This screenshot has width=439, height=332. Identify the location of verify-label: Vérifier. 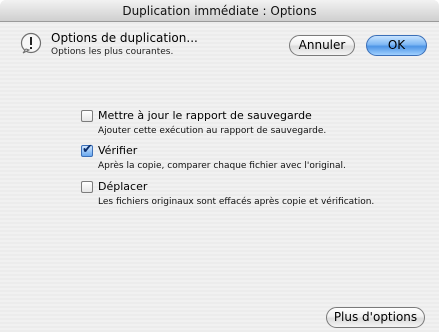
(117, 150).